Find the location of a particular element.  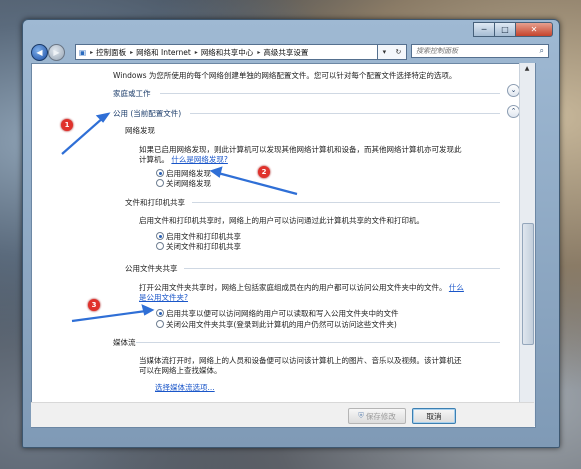

annotation-badge-2: 2 is located at coordinates (264, 172).